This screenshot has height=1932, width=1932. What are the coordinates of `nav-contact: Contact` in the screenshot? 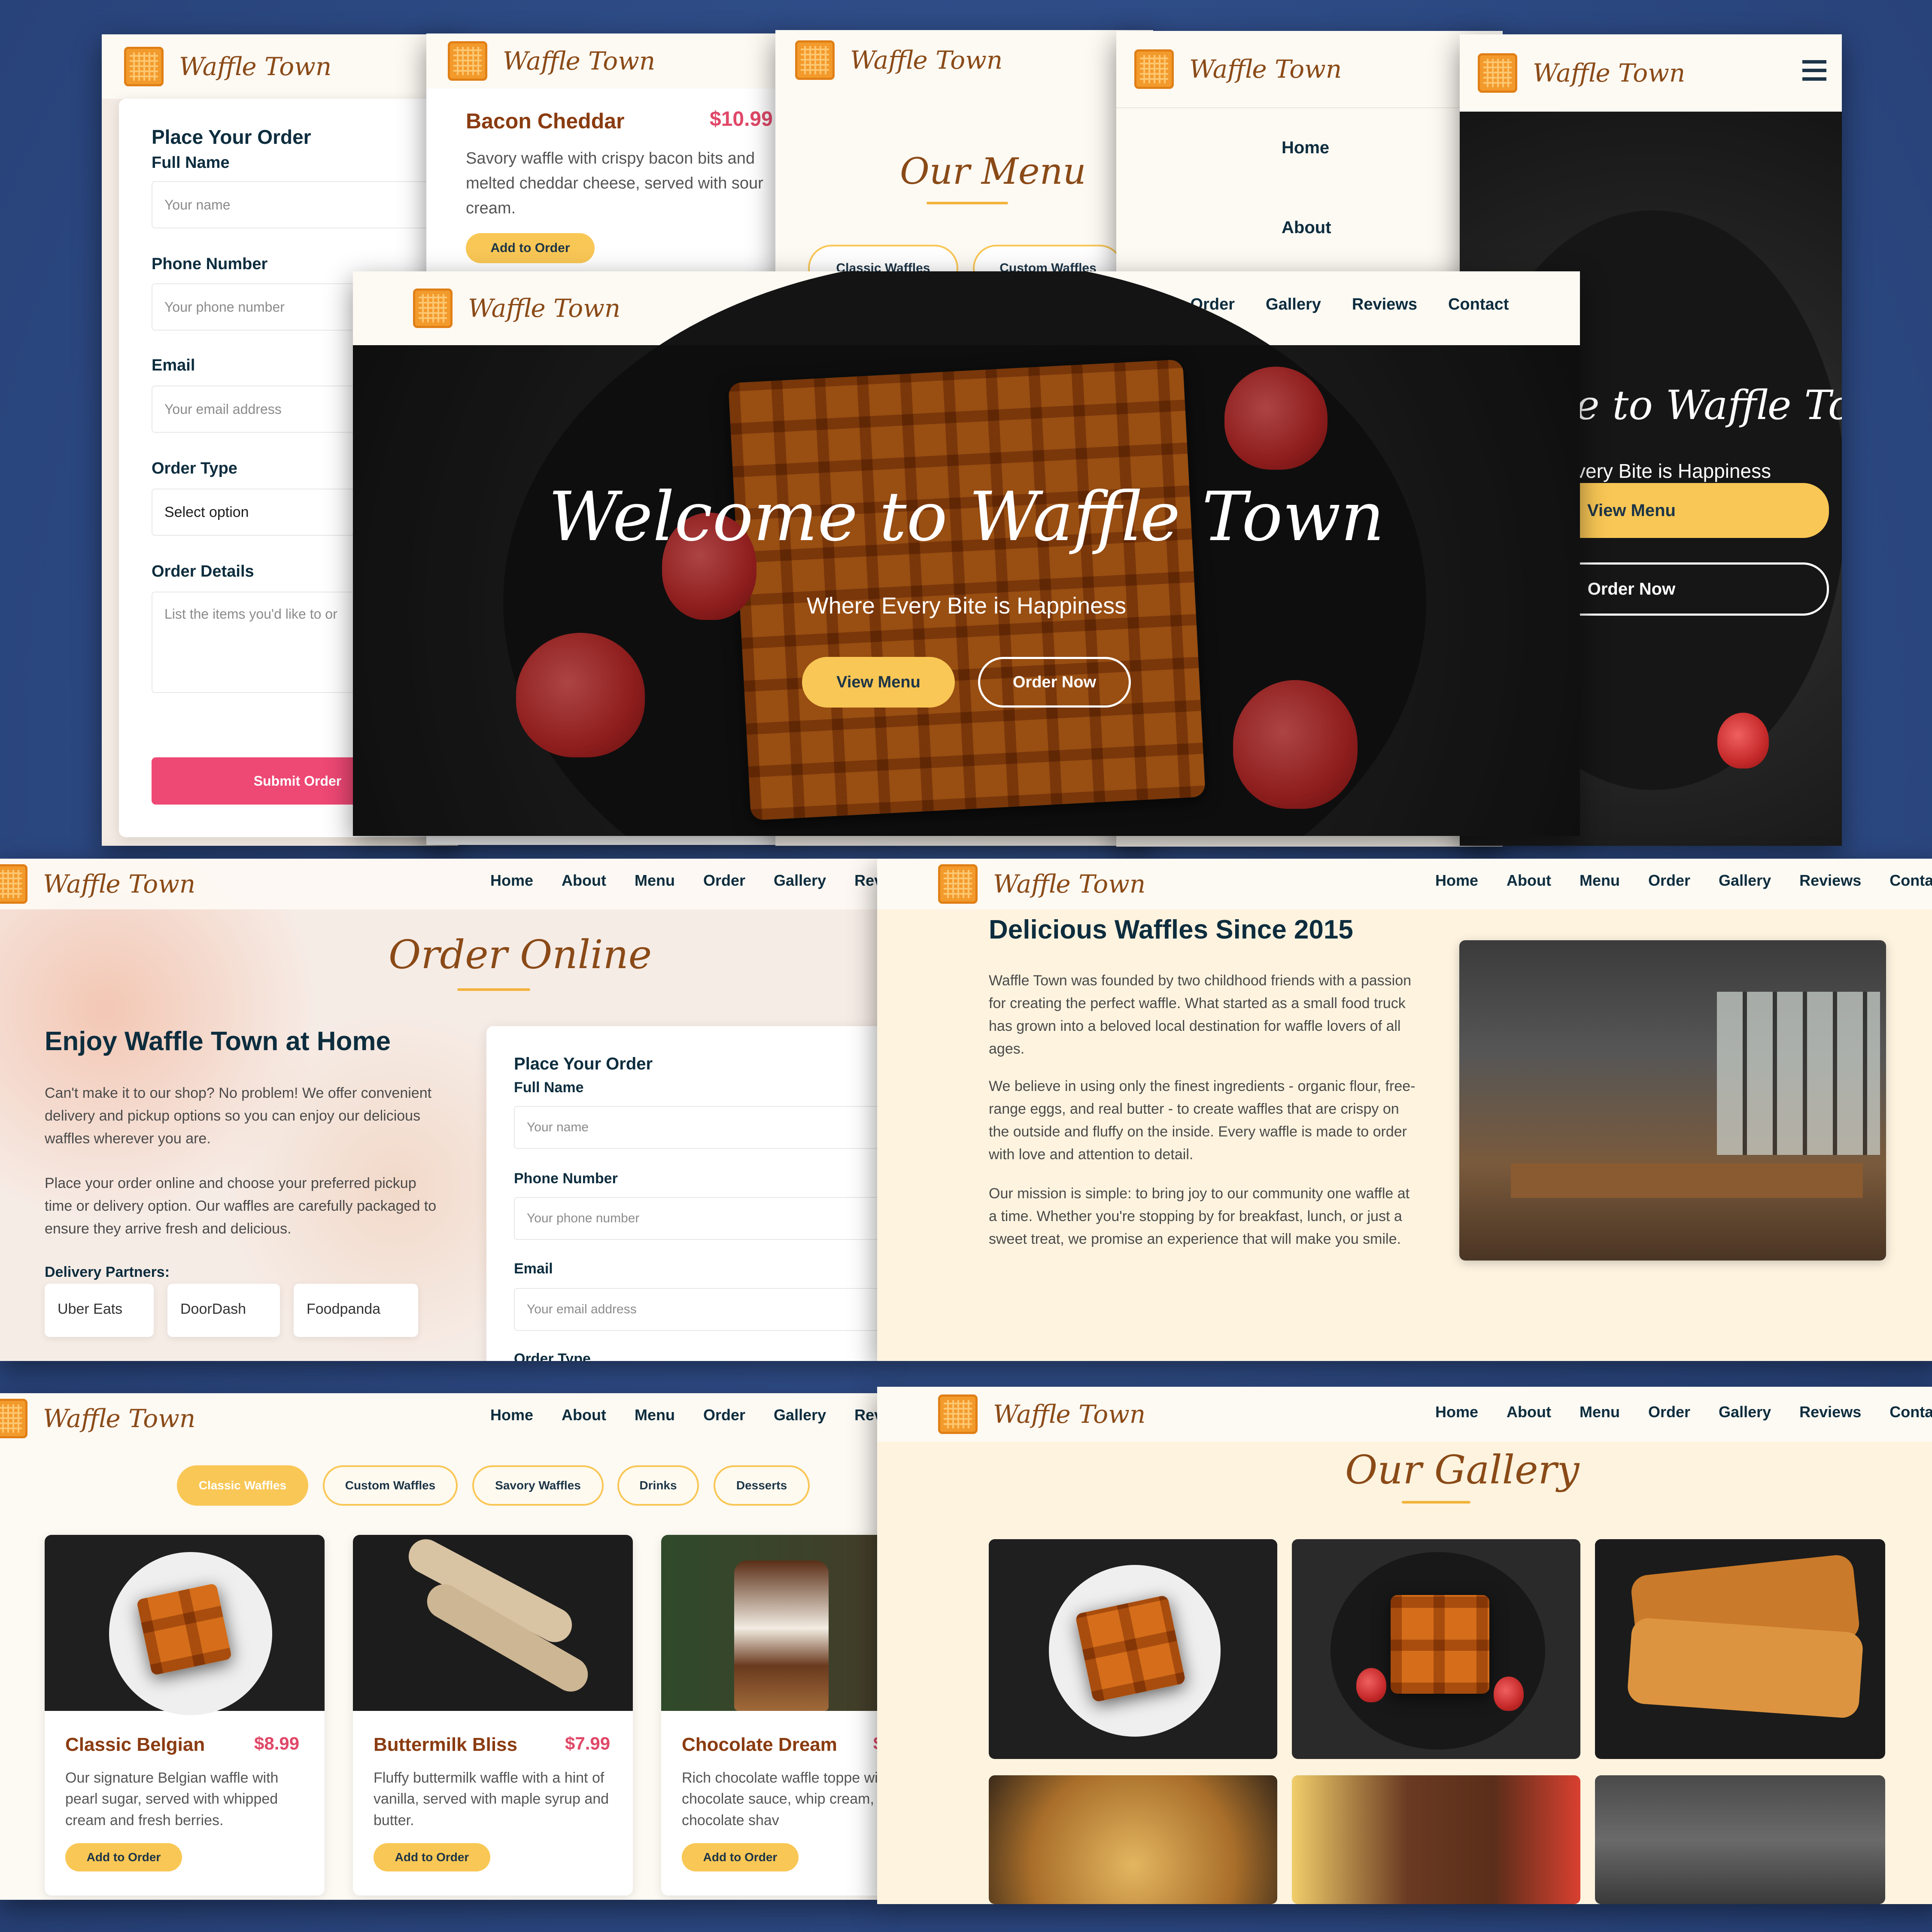 It's located at (1478, 304).